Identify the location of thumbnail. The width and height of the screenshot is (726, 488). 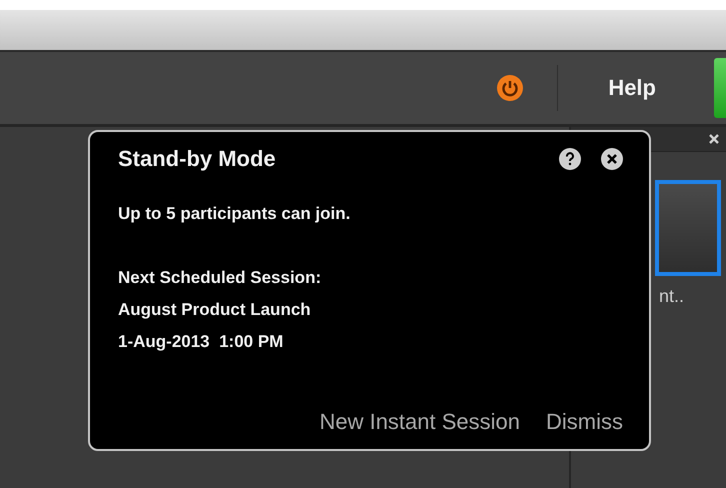
(688, 228).